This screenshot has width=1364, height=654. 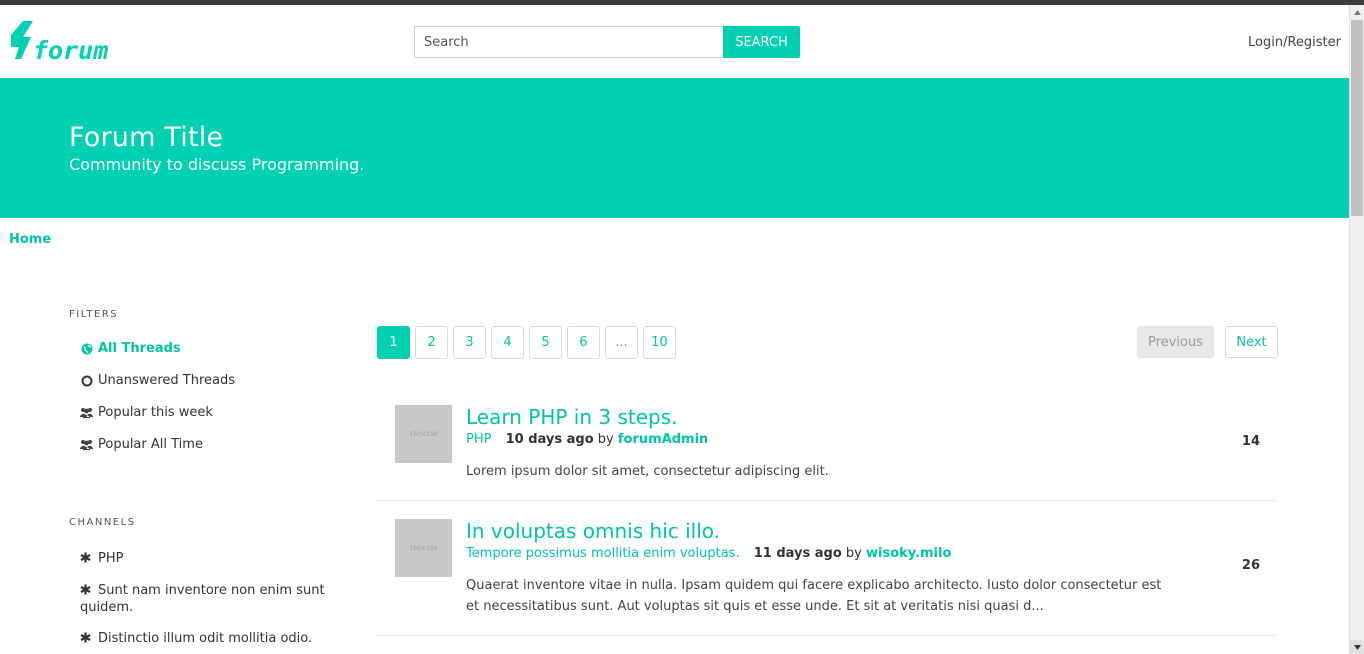 I want to click on filter-unanswered-threads: Unanswered Threads, so click(x=157, y=380).